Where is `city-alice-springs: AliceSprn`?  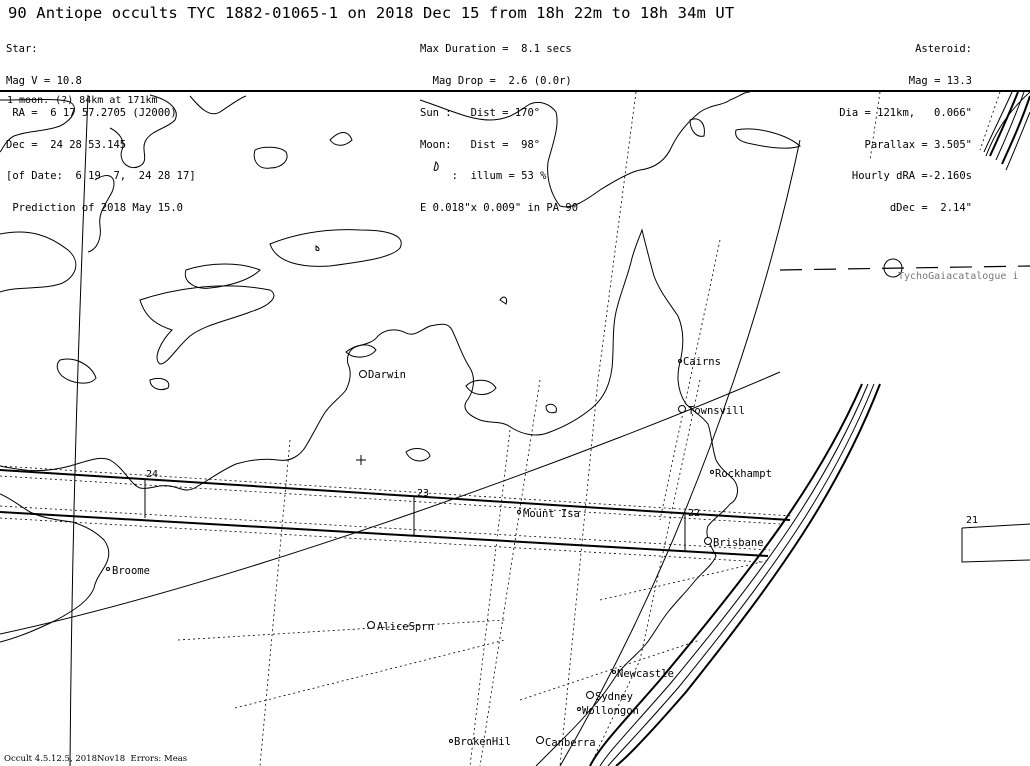
city-alice-springs: AliceSprn is located at coordinates (400, 627).